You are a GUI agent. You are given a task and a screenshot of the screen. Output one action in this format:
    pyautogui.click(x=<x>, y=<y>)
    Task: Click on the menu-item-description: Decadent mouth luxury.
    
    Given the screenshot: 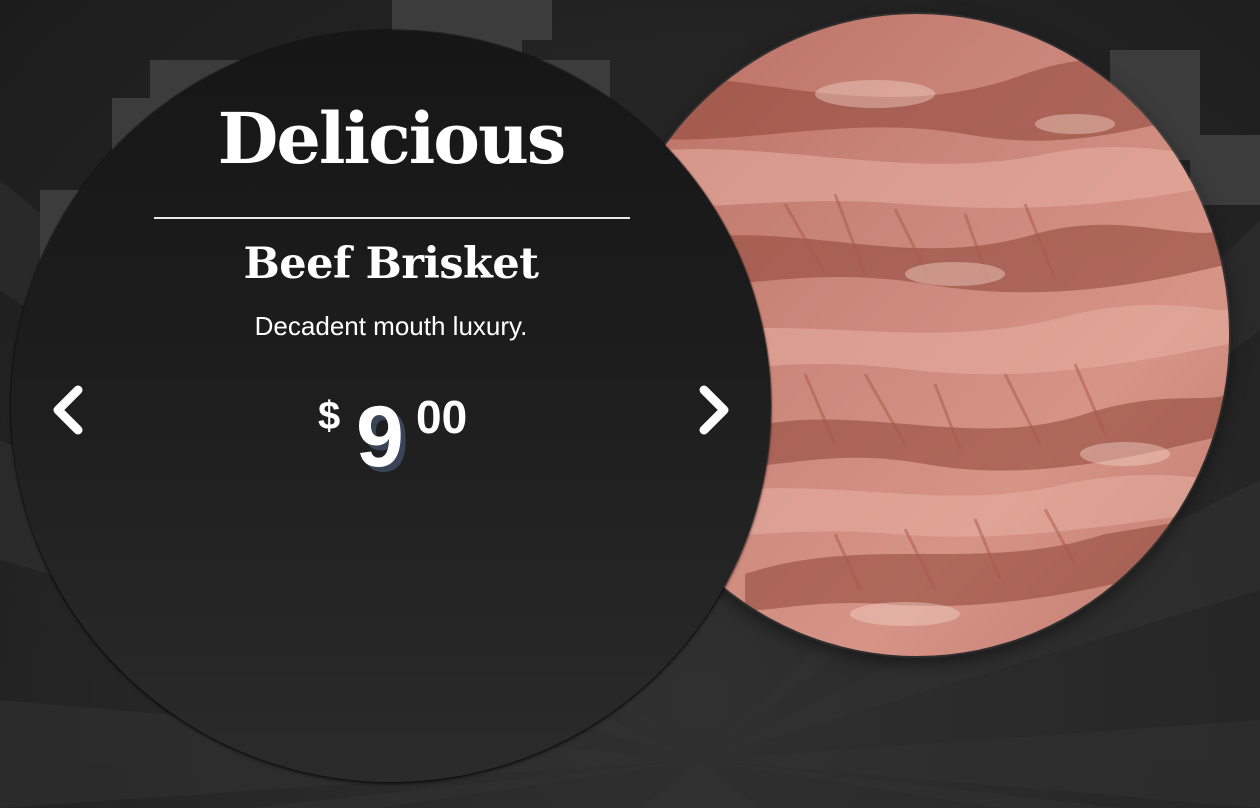 What is the action you would take?
    pyautogui.click(x=391, y=326)
    